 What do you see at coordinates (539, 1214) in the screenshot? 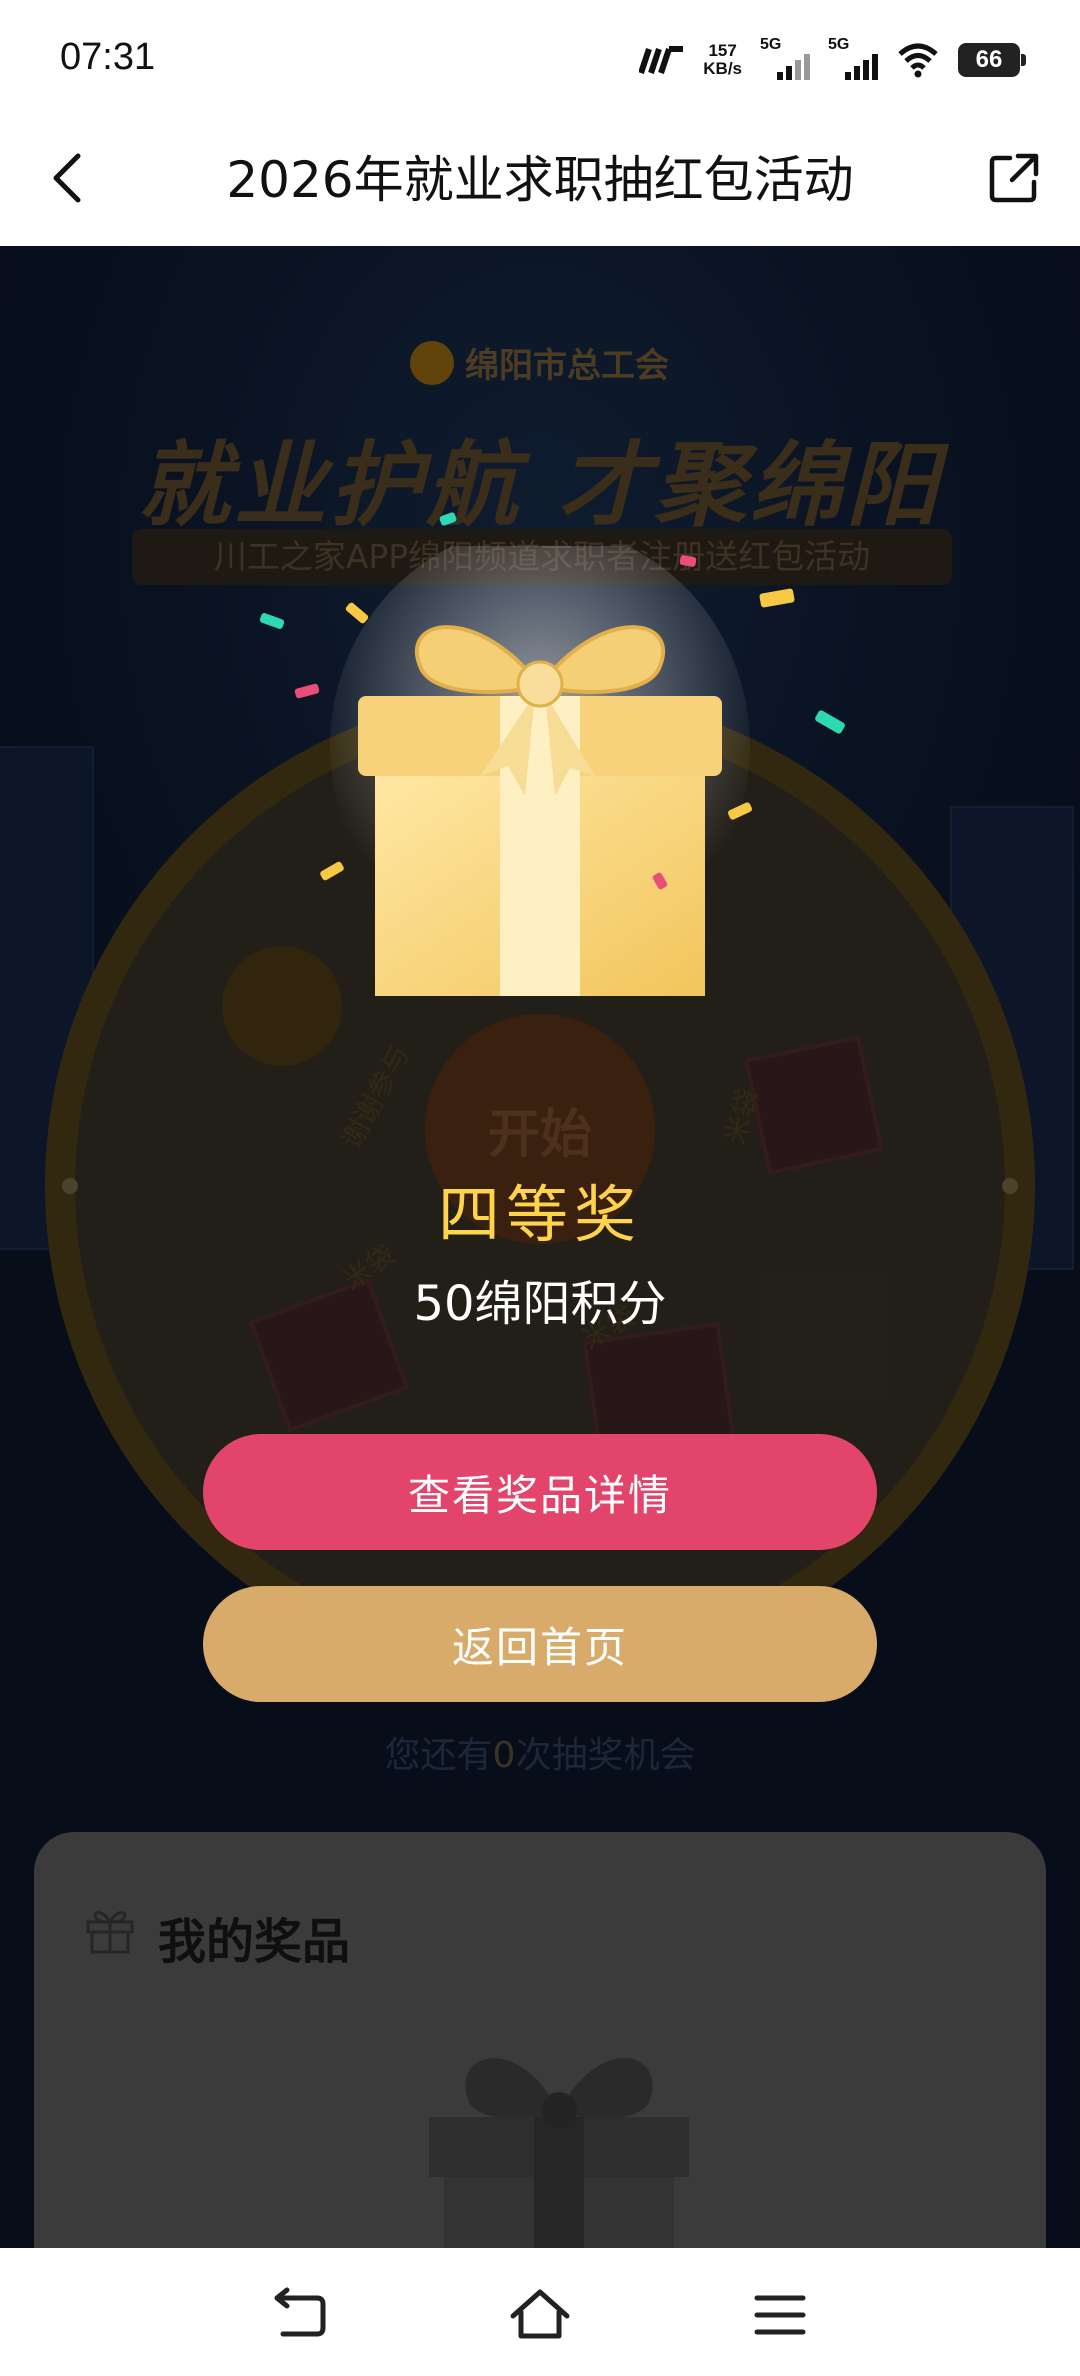
I see `prize-level: 四等奖` at bounding box center [539, 1214].